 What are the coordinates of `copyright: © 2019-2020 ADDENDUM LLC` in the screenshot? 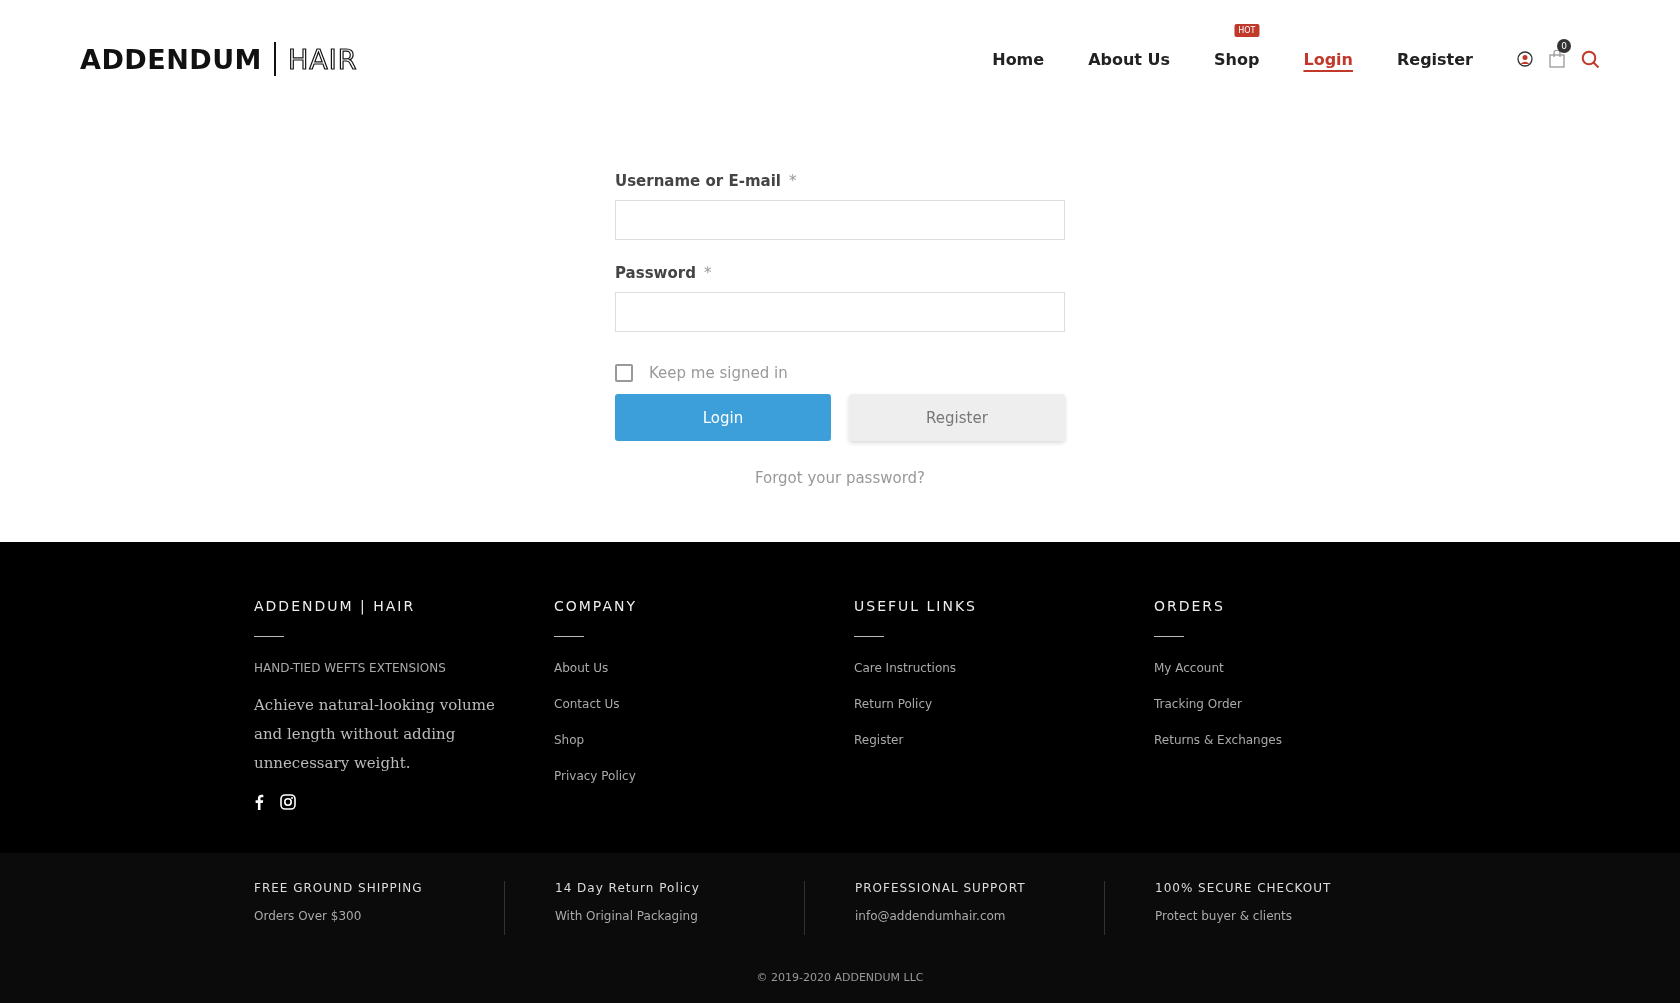 It's located at (840, 977).